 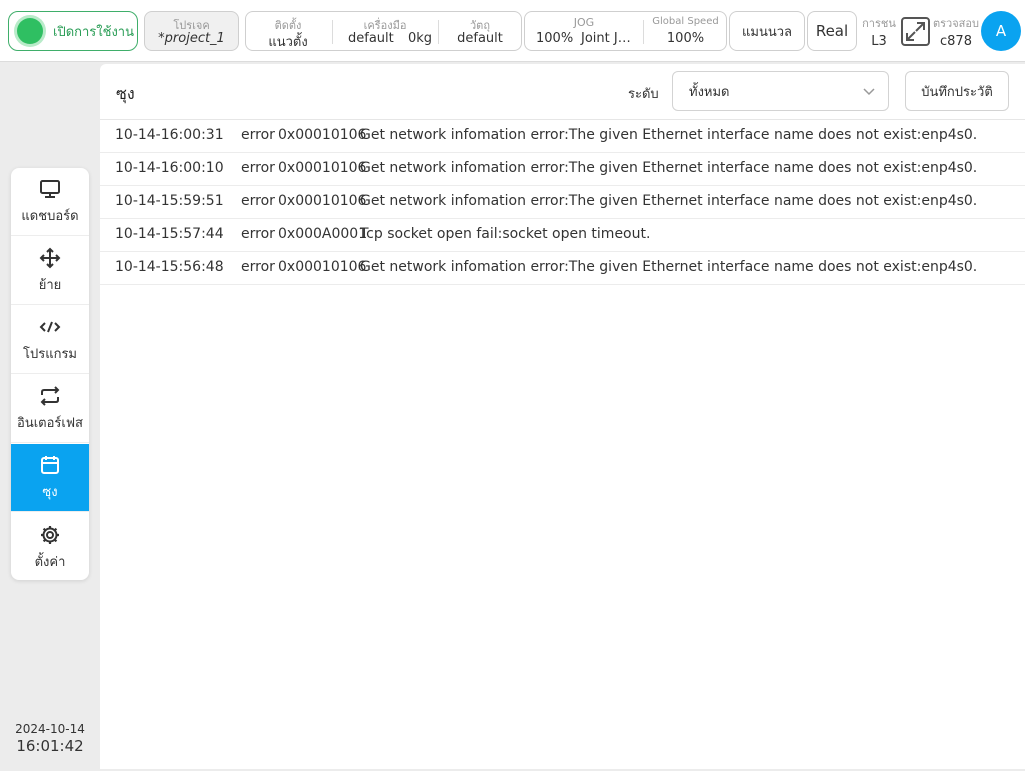 What do you see at coordinates (50, 354) in the screenshot?
I see `sidebar-item-label: โปรแกรม` at bounding box center [50, 354].